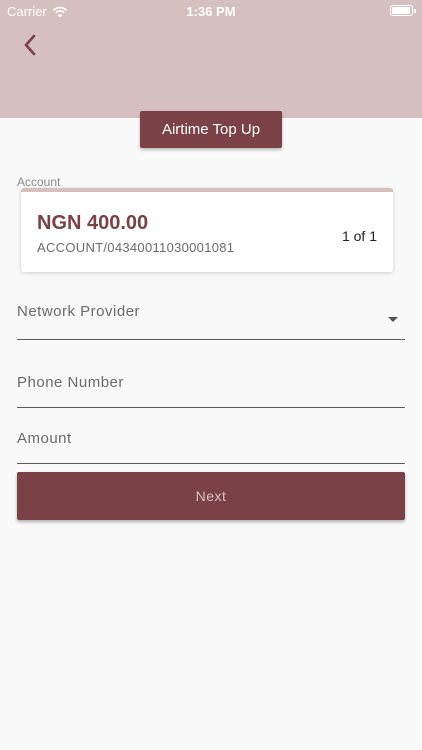 The width and height of the screenshot is (422, 750). I want to click on account-label: Account, so click(39, 182).